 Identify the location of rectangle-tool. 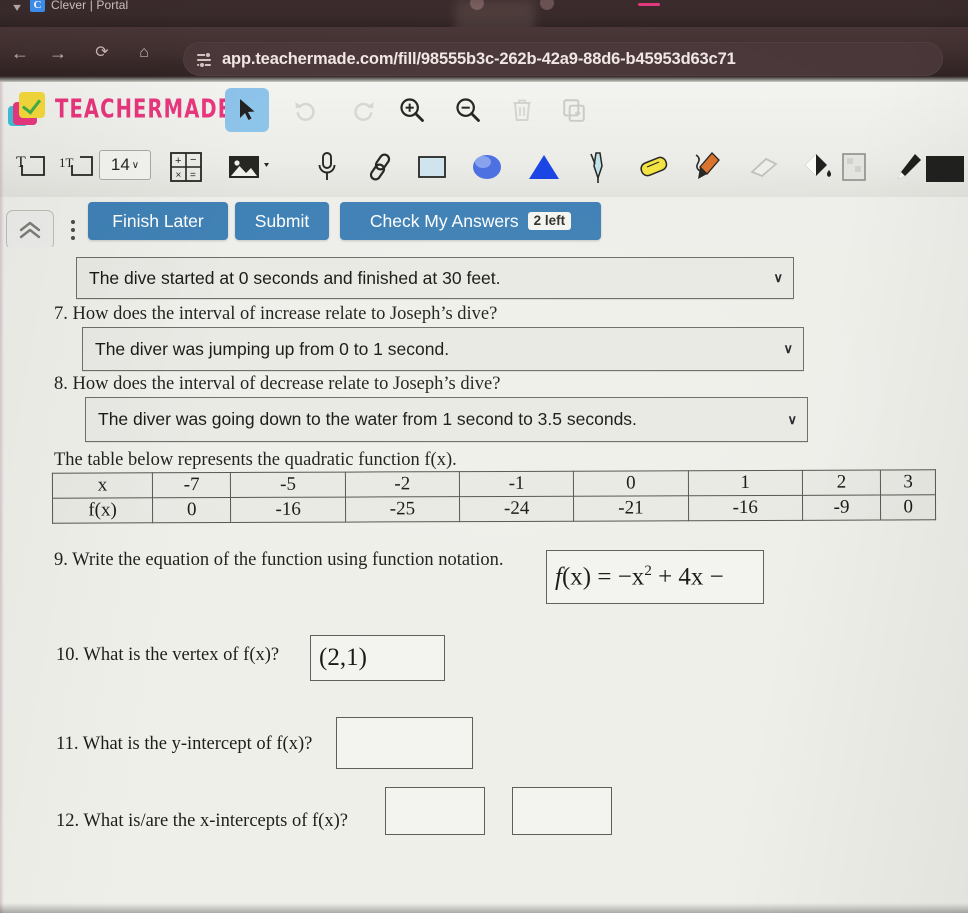
(432, 167).